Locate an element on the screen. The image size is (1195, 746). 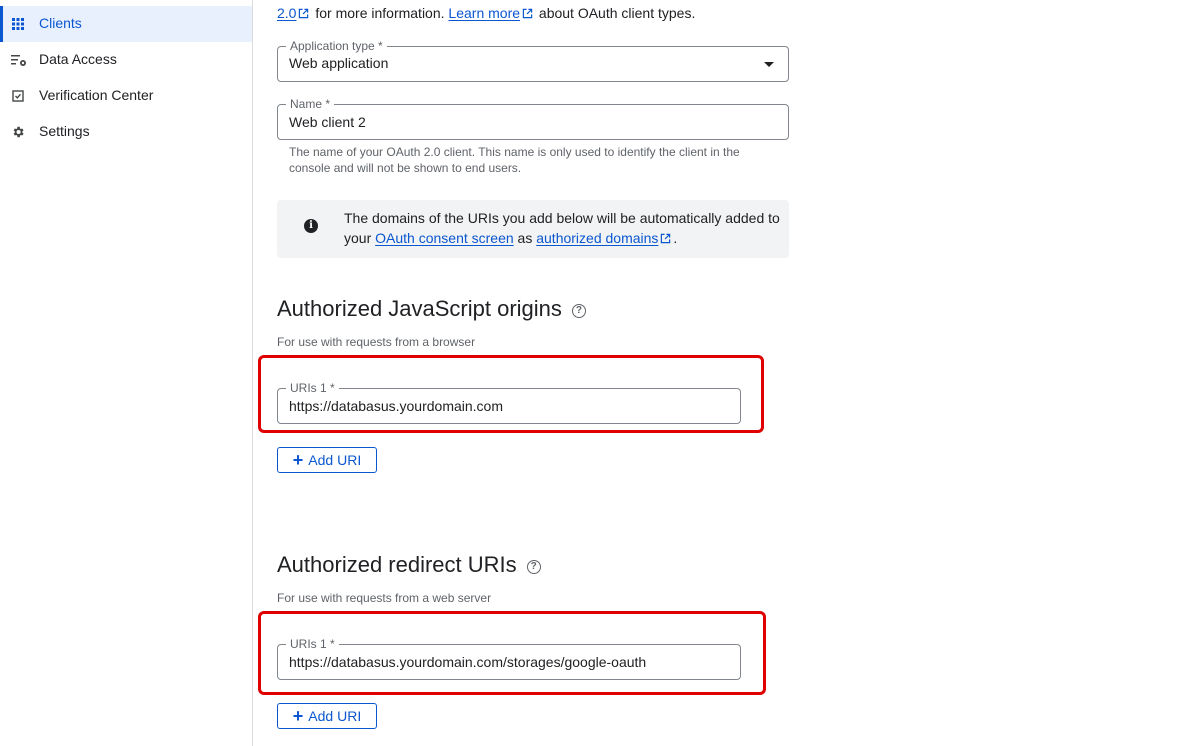
checkbox-icon is located at coordinates (18, 96).